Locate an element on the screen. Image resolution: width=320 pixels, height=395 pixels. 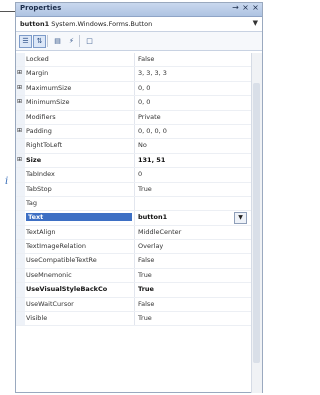
property-name: RightToLeft is located at coordinates (44, 145).